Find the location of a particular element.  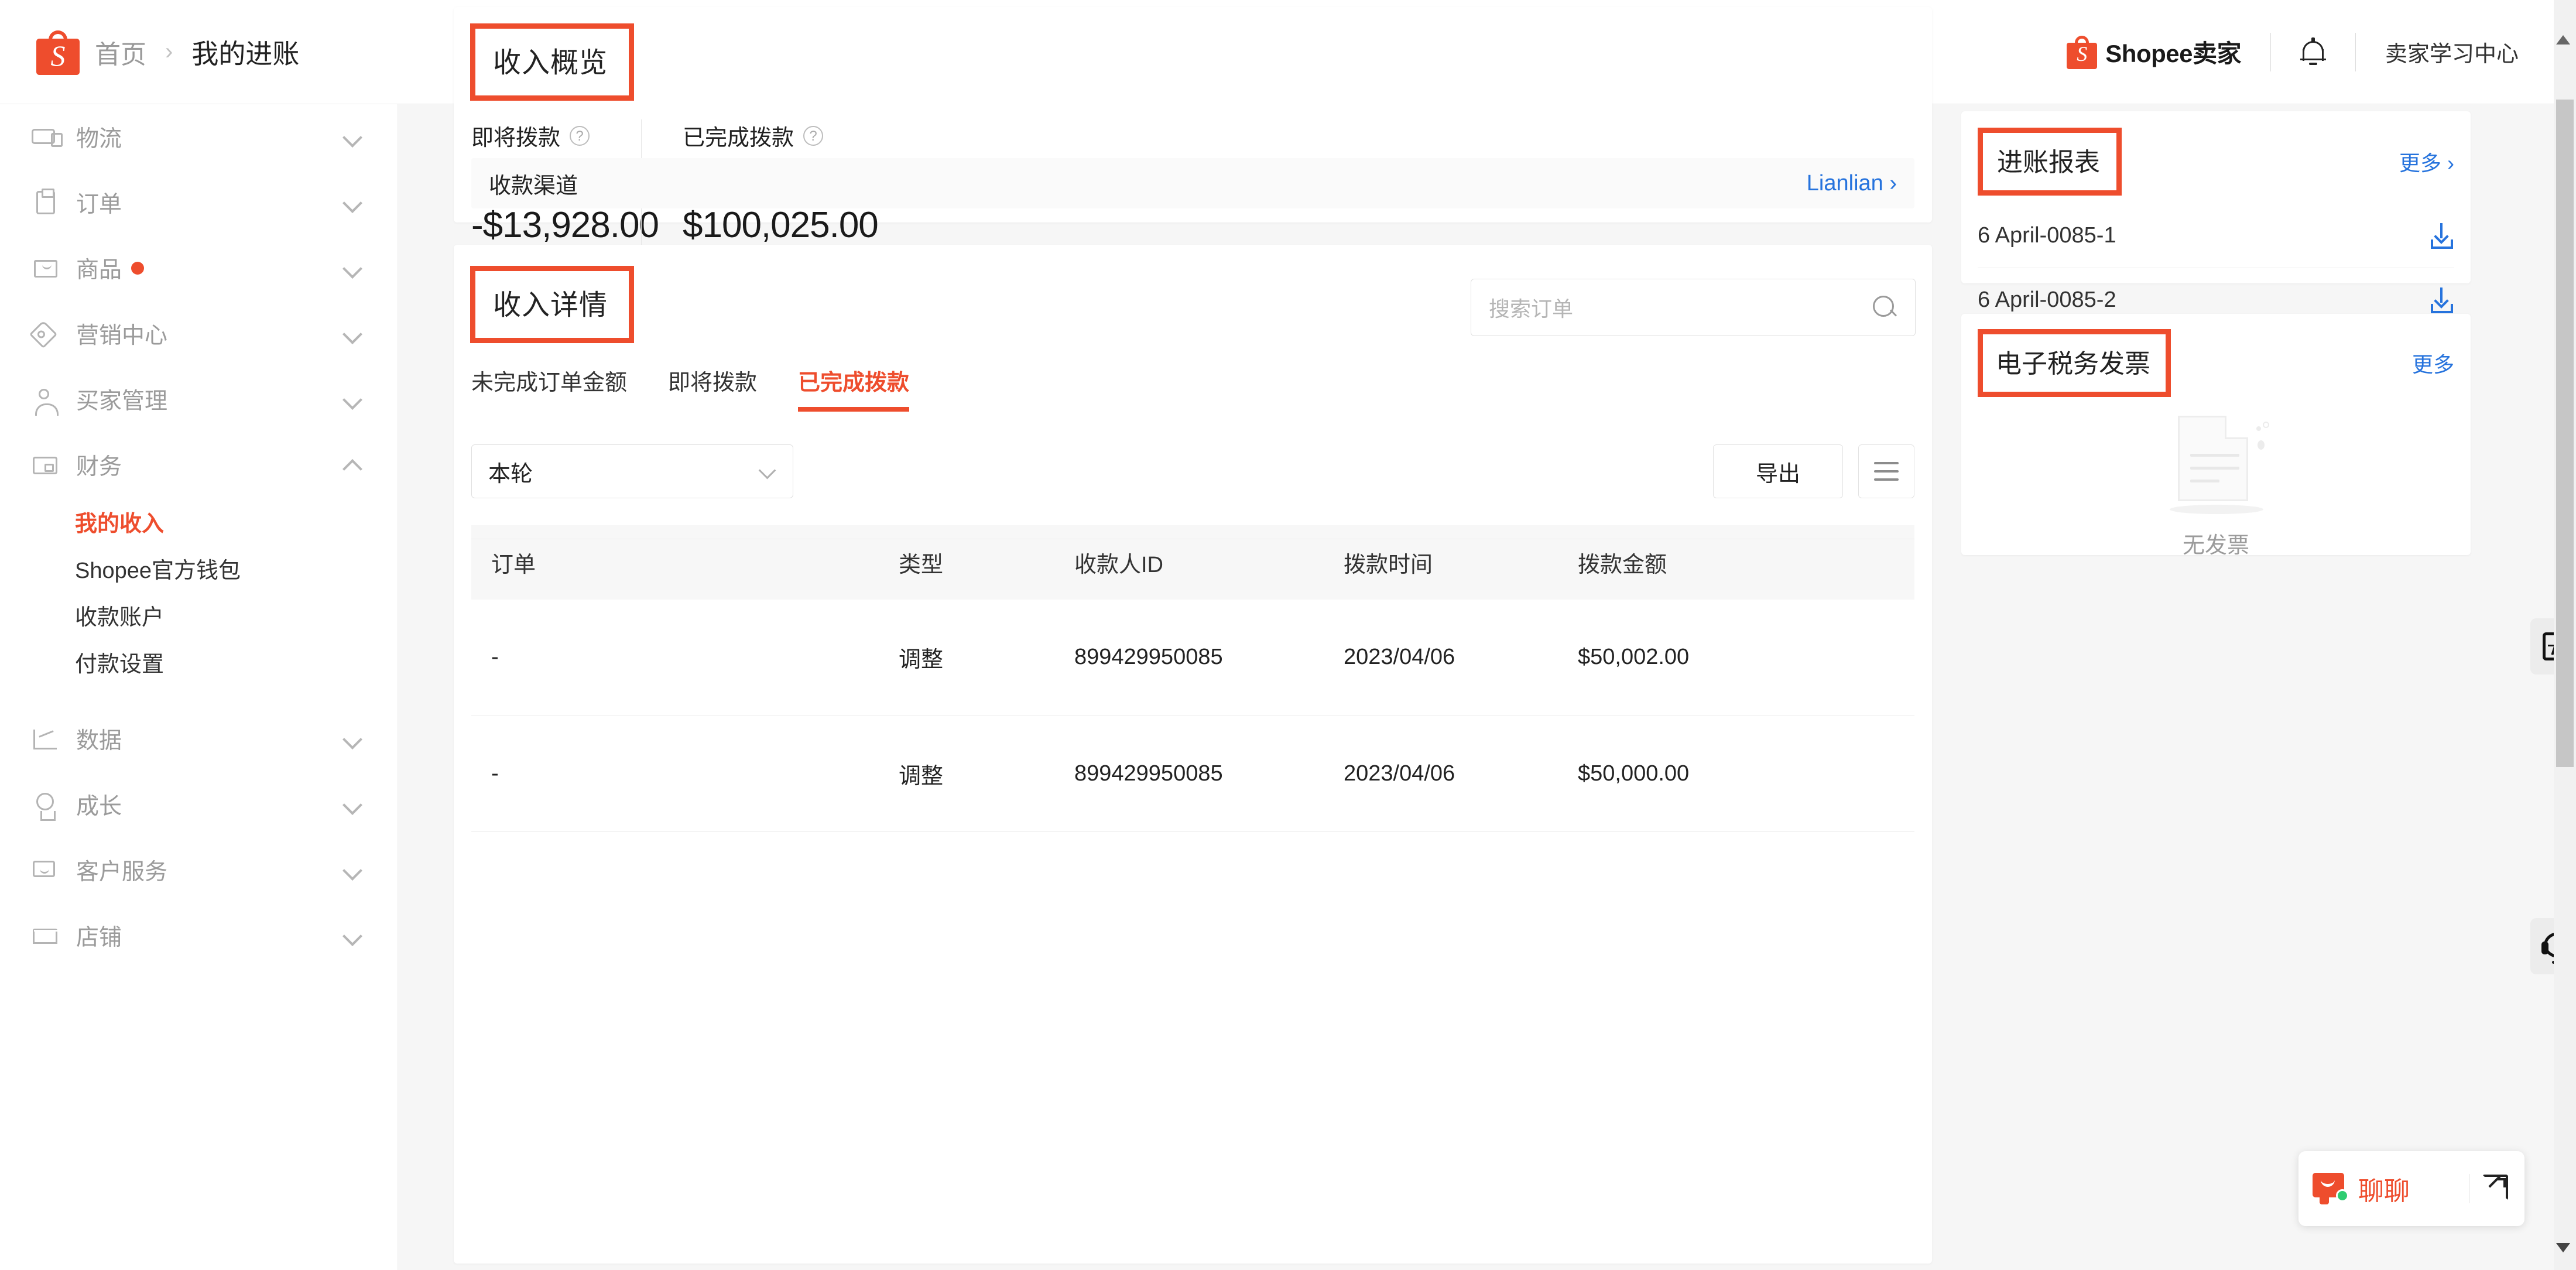

sidebar-item-customer-service: 客户服务 is located at coordinates (199, 870).